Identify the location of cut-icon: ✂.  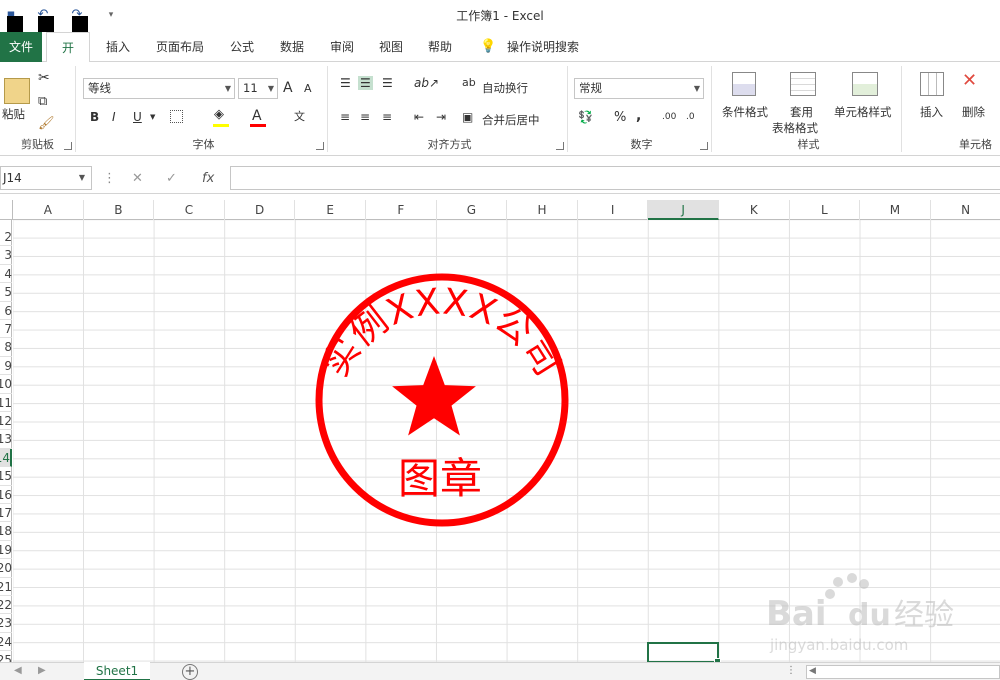
(44, 78).